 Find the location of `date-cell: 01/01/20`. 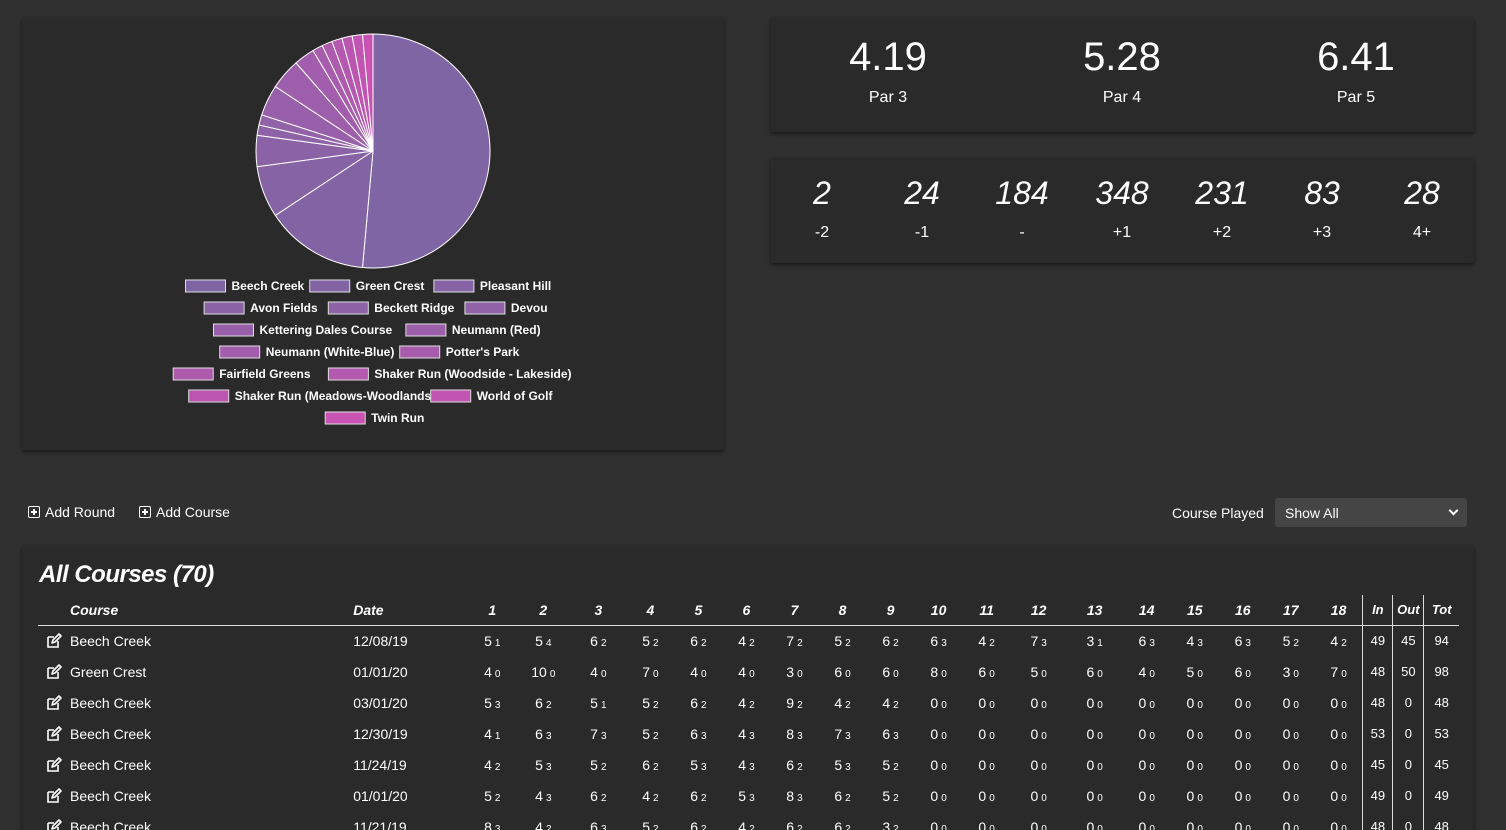

date-cell: 01/01/20 is located at coordinates (380, 795).